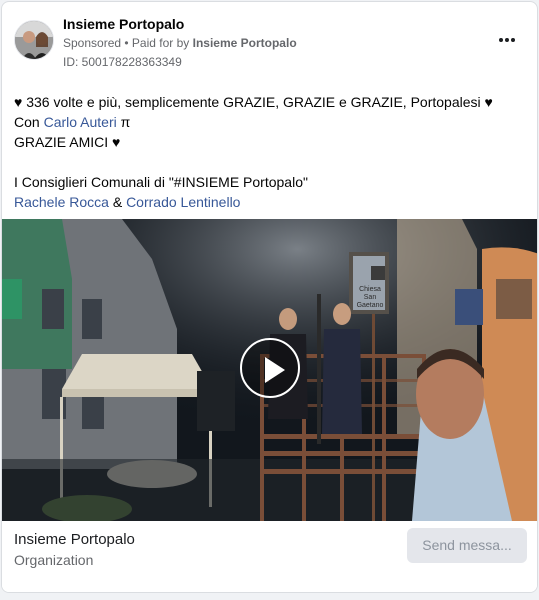 The image size is (539, 600). I want to click on post-line-with-mention: Con Carlo Auteri π, so click(269, 122).